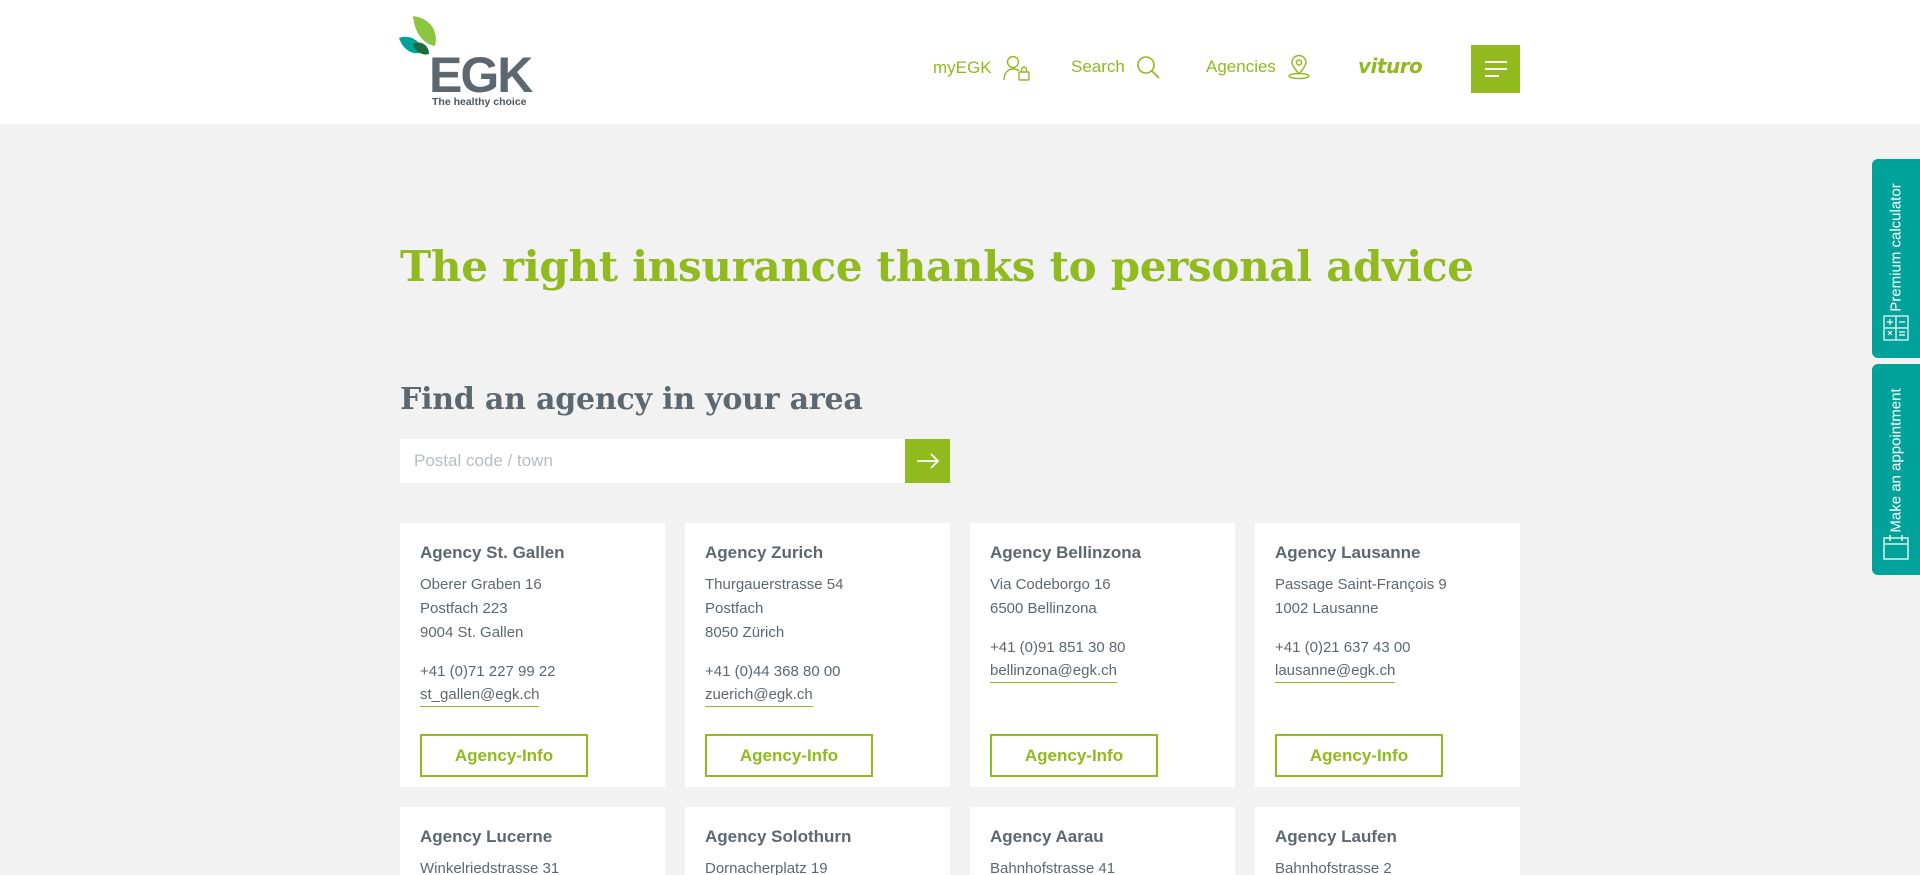 This screenshot has width=1920, height=875. Describe the element at coordinates (764, 552) in the screenshot. I see `agency-name: Agency Zurich` at that location.